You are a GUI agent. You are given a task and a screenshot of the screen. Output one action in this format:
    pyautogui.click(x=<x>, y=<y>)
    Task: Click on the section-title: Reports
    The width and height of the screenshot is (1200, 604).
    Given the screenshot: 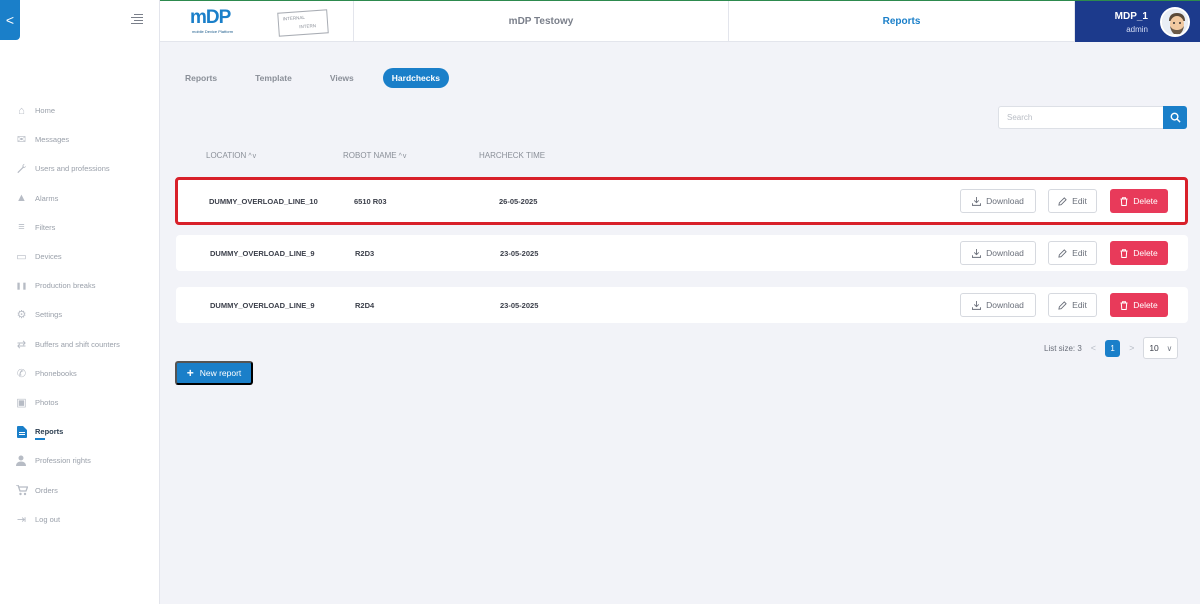 What is the action you would take?
    pyautogui.click(x=902, y=21)
    